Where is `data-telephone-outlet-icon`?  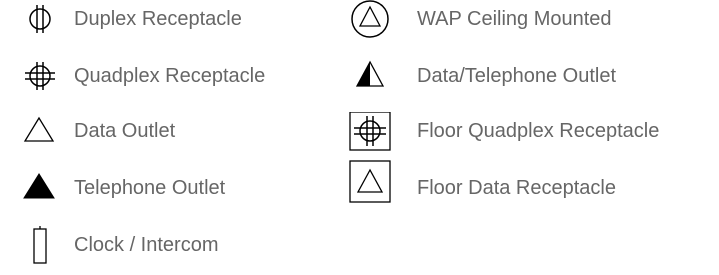
data-telephone-outlet-icon is located at coordinates (374, 77).